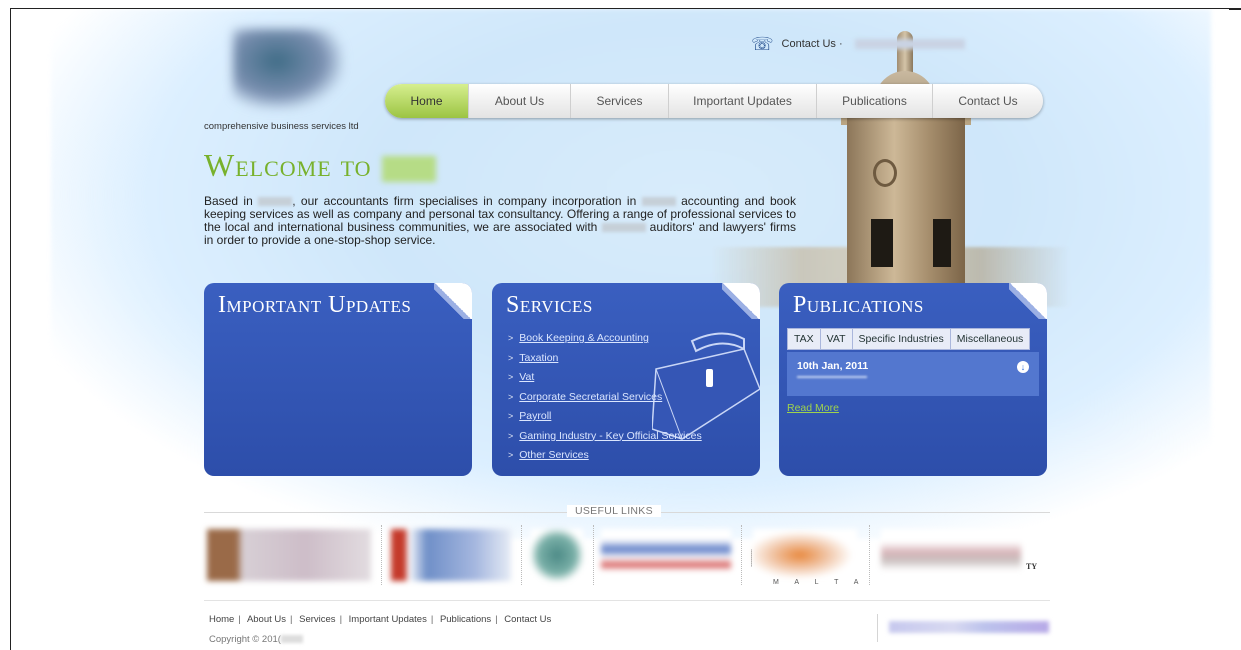  I want to click on read-more-link: Read More, so click(813, 408).